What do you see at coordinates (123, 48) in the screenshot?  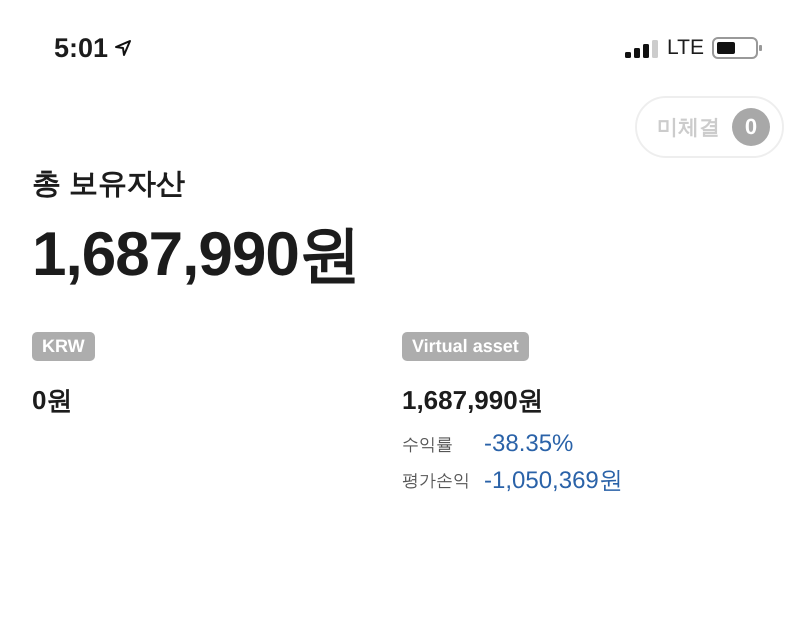 I see `location-arrow-icon` at bounding box center [123, 48].